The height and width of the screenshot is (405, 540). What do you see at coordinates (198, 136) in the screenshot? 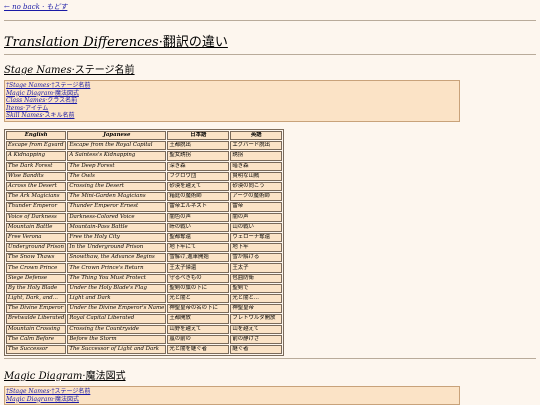
I see `column-header: 日本語` at bounding box center [198, 136].